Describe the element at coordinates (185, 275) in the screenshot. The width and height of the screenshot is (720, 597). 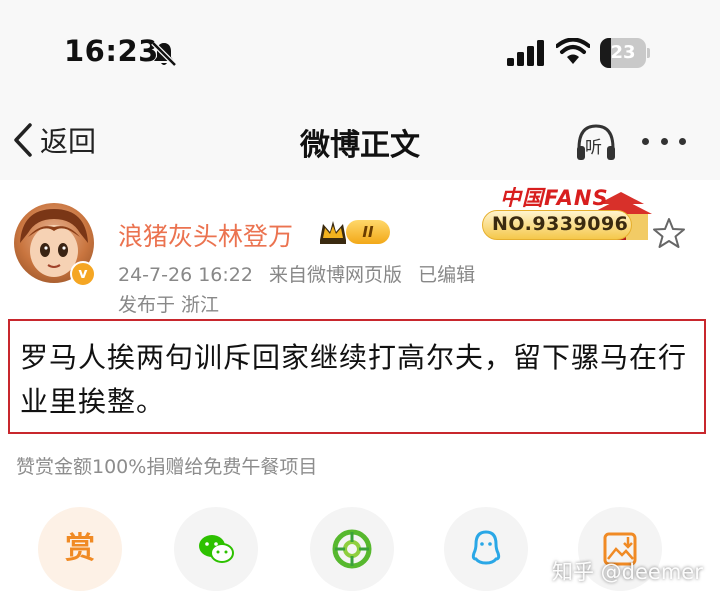
I see `post-timestamp: 24-7-26 16:22` at that location.